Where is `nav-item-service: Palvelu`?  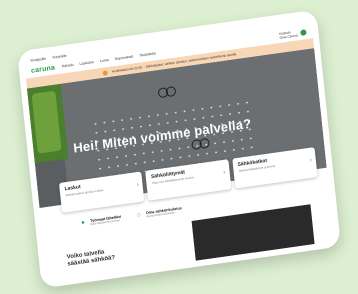 nav-item-service: Palvelu is located at coordinates (68, 66).